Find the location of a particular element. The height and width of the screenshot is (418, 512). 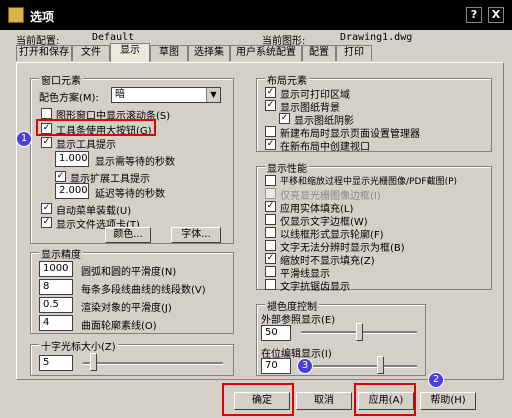

text-frame-checkbox is located at coordinates (270, 219).